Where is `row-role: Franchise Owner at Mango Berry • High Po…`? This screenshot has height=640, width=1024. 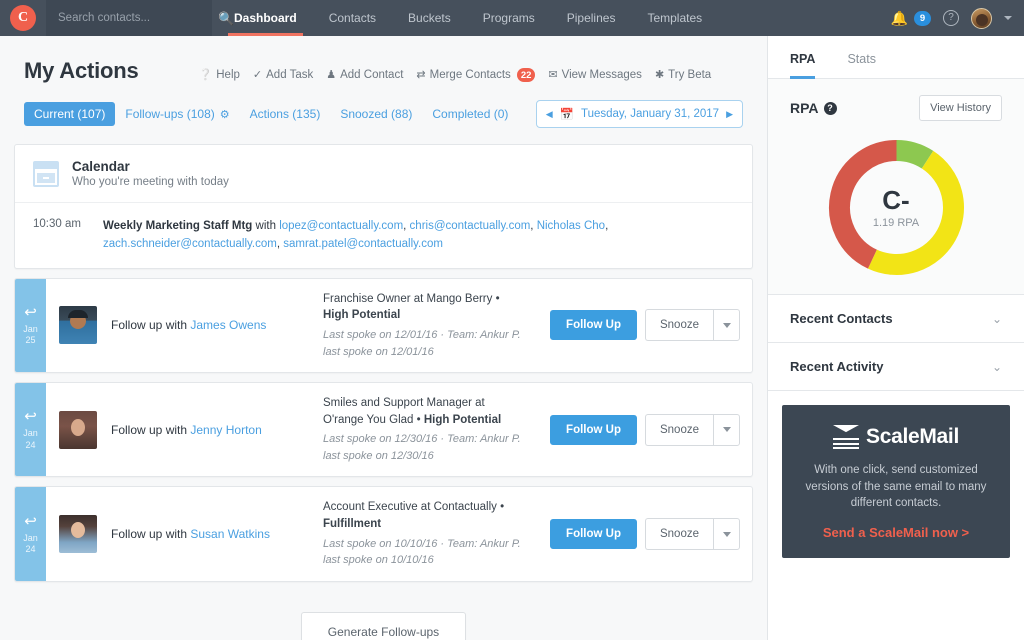 row-role: Franchise Owner at Mango Berry • High Po… is located at coordinates (424, 307).